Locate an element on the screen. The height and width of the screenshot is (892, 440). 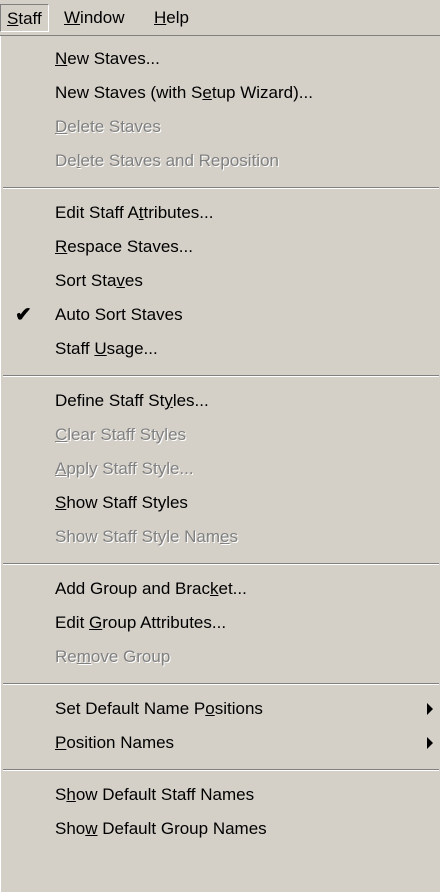
menu-item-show-default-group-names: Show Default Group Names is located at coordinates (220, 829).